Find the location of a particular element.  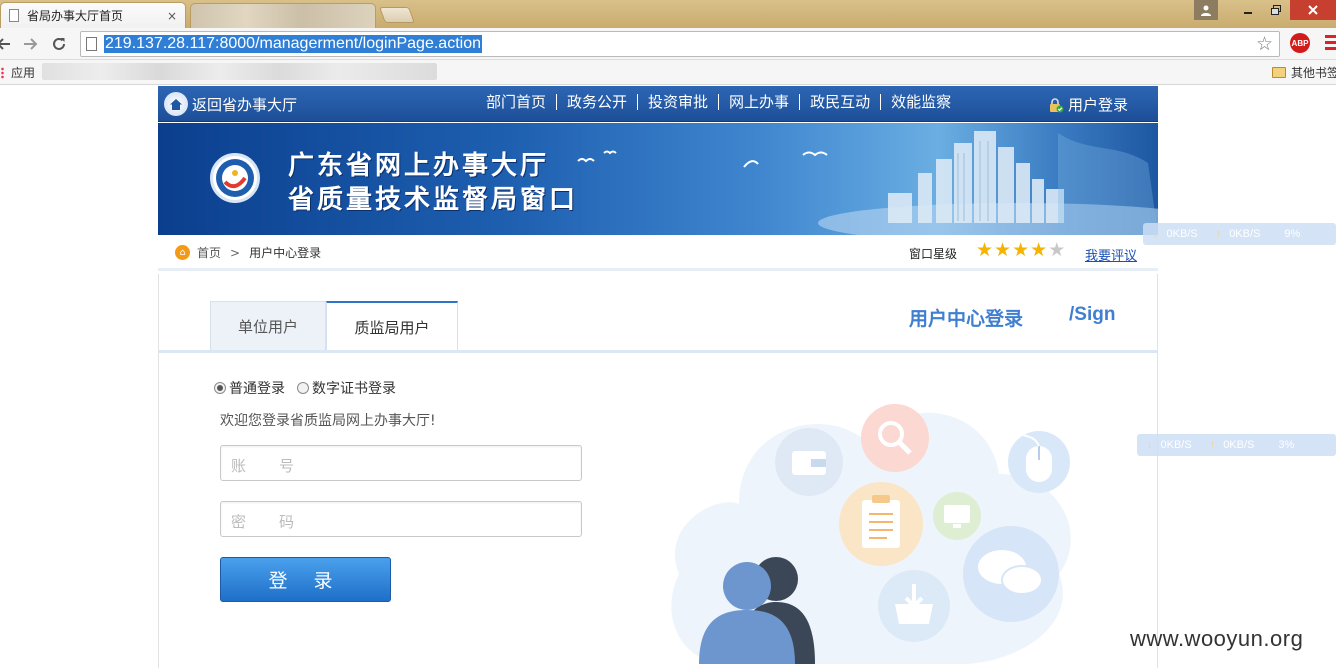

breadcrumb-home: 首页 is located at coordinates (209, 252).